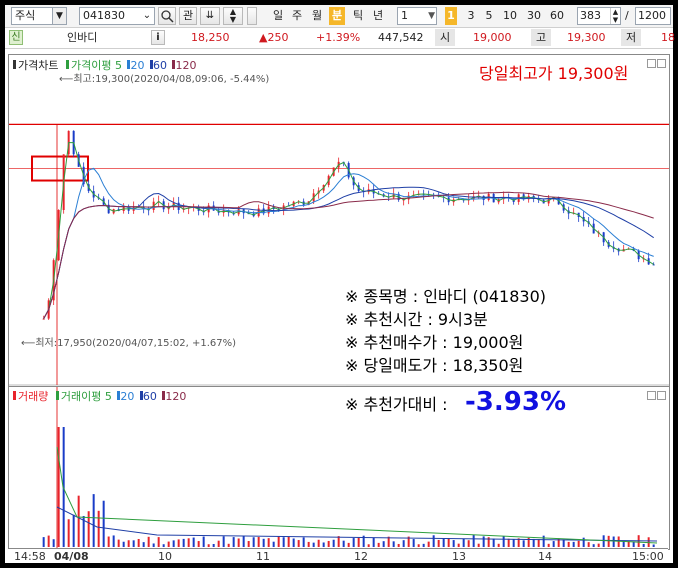 Image resolution: width=678 pixels, height=568 pixels. I want to click on info-button: i, so click(158, 37).